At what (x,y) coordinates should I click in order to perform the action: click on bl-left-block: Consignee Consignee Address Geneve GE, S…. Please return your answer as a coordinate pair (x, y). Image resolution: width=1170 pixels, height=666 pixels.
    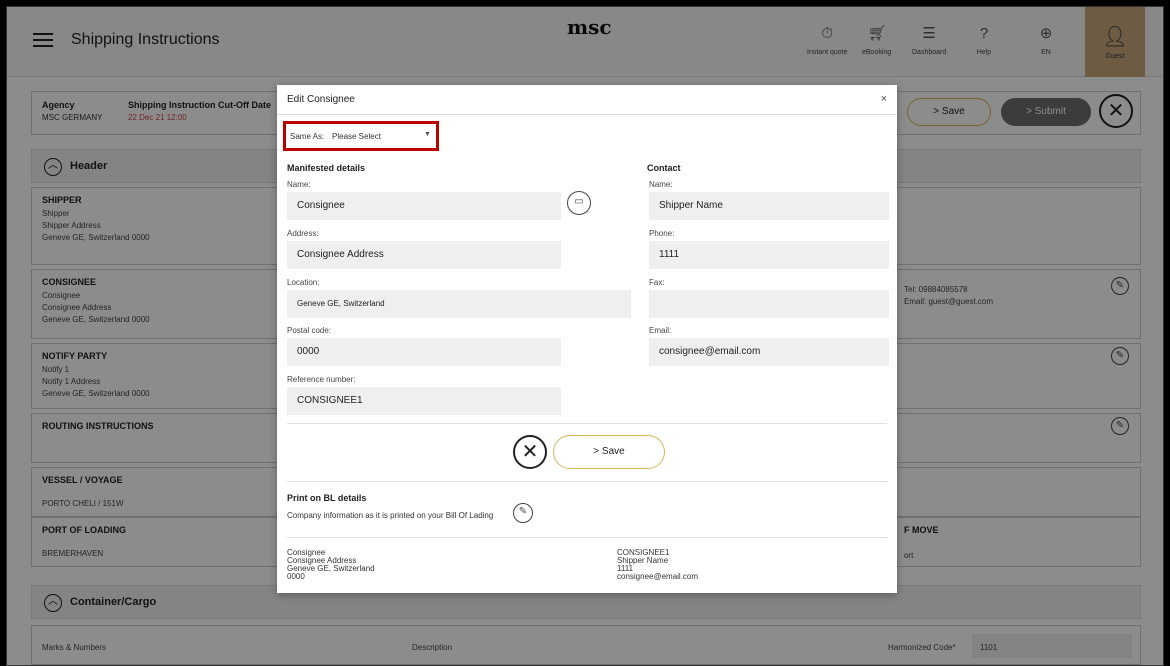
    Looking at the image, I should click on (331, 565).